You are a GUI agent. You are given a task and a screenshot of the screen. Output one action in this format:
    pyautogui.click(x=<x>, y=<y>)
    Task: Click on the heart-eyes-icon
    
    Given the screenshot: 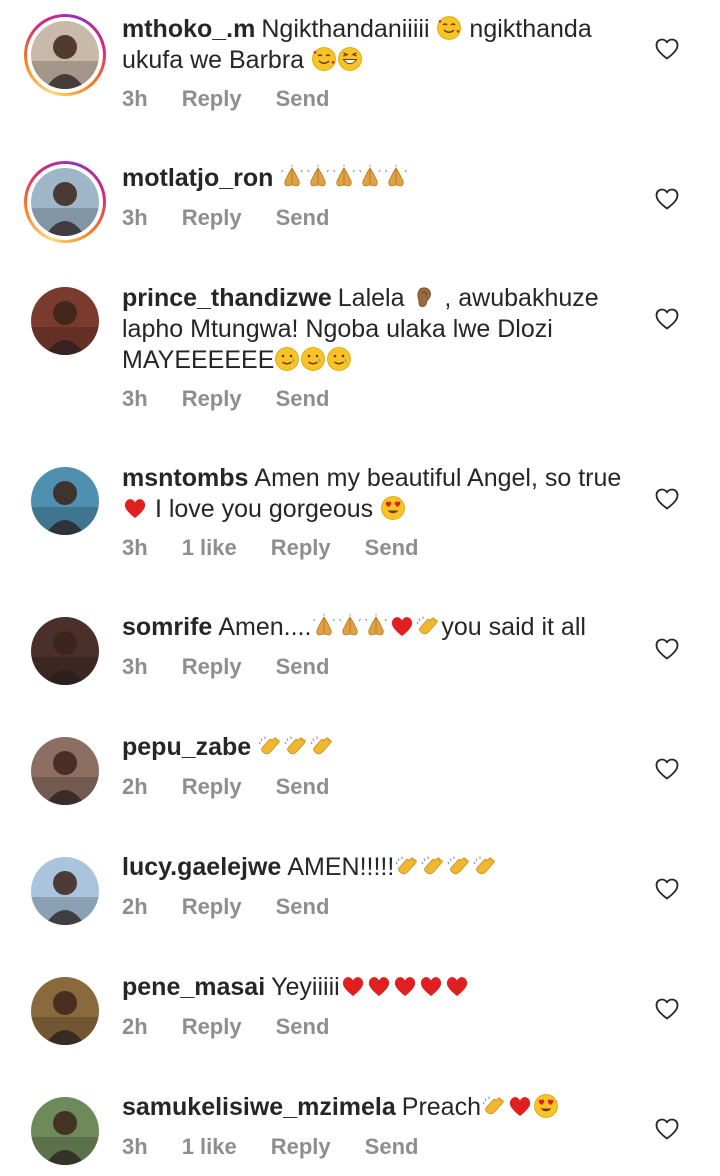 What is the action you would take?
    pyautogui.click(x=546, y=1107)
    